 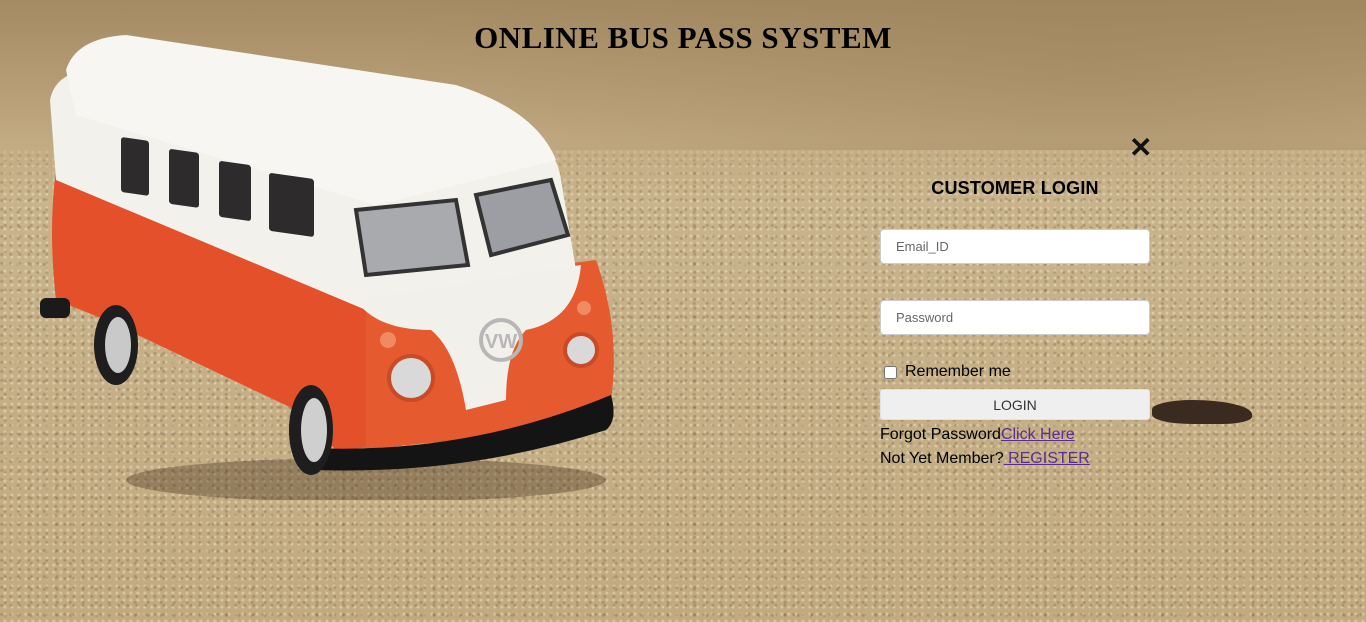 What do you see at coordinates (1015, 372) in the screenshot?
I see `remember-me: Remember me` at bounding box center [1015, 372].